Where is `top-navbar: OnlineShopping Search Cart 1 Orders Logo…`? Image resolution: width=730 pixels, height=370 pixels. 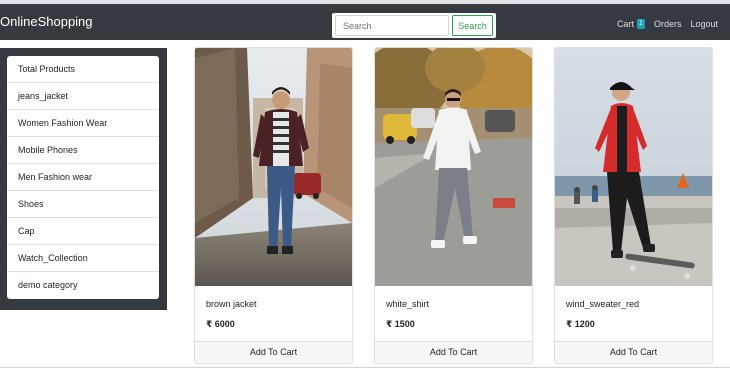
top-navbar: OnlineShopping Search Cart 1 Orders Logo… is located at coordinates (365, 22).